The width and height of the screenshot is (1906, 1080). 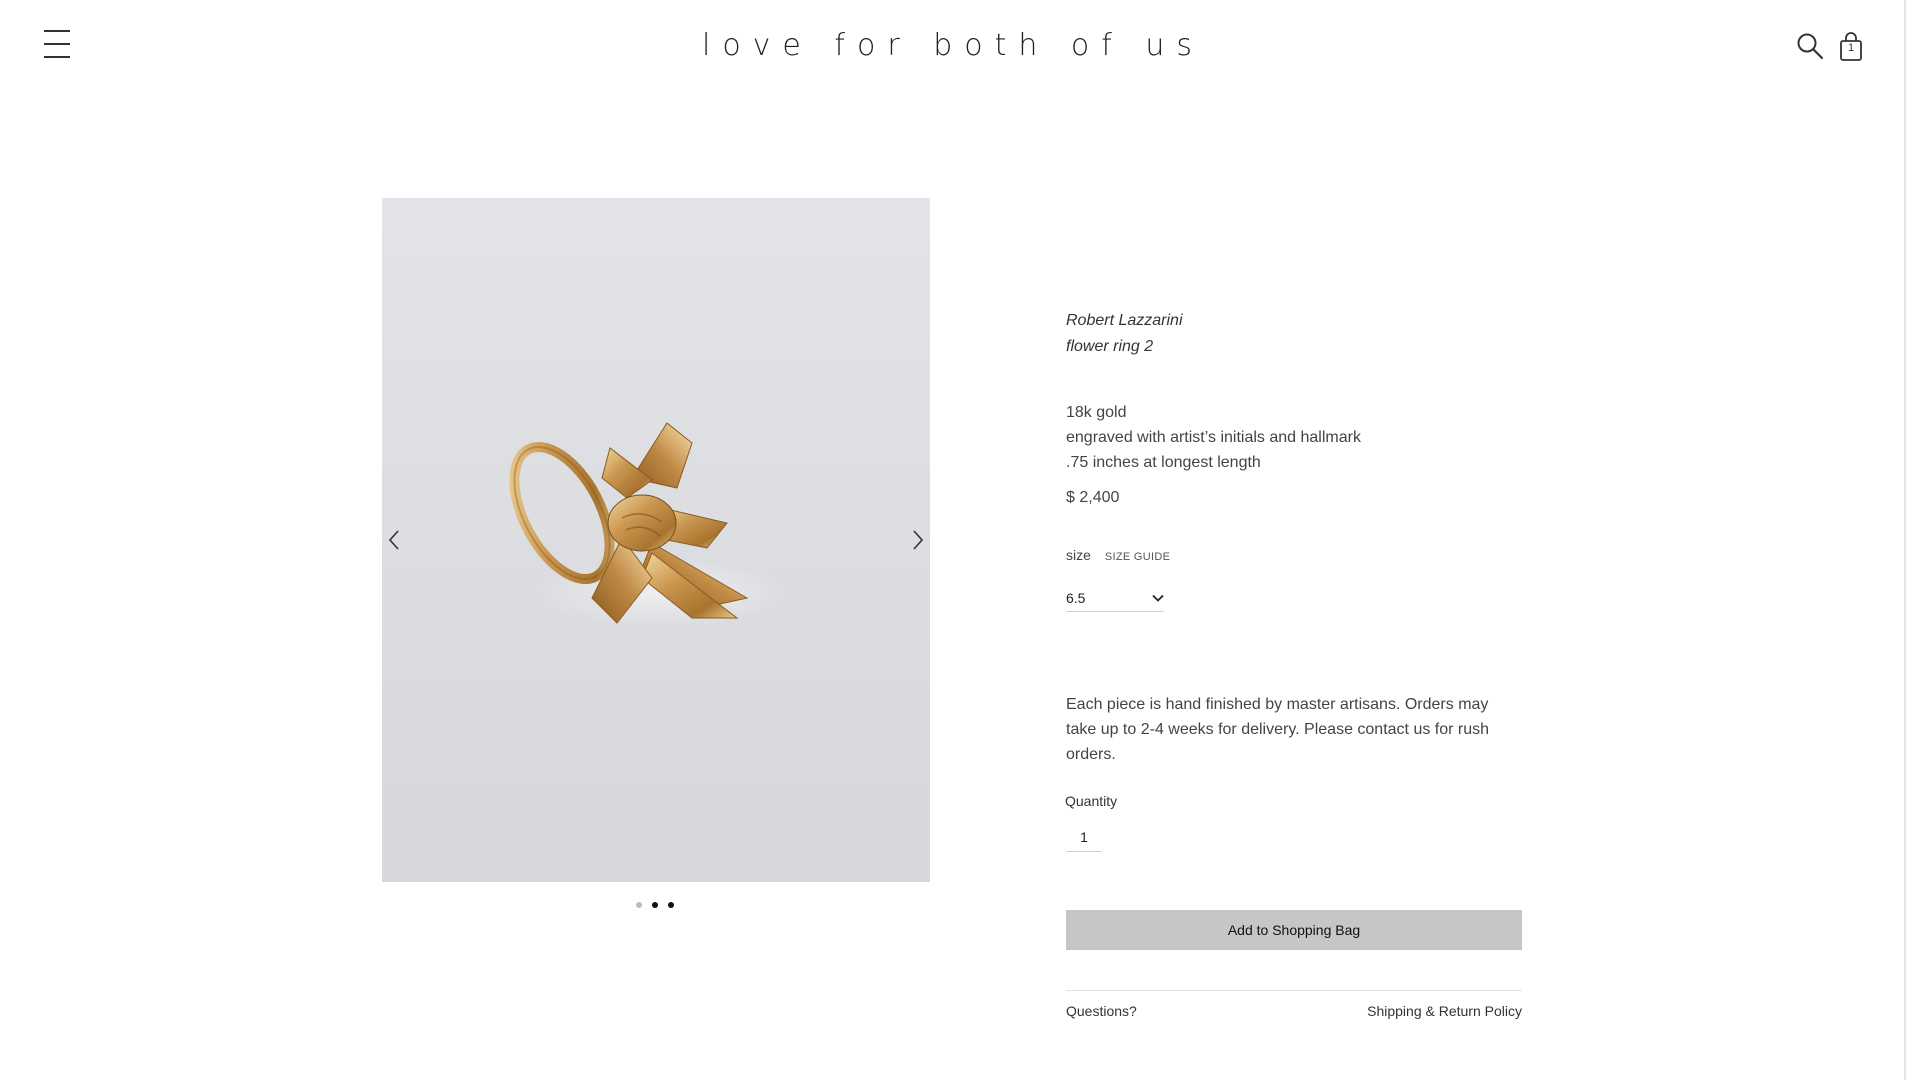 I want to click on chevron-down-icon, so click(x=1158, y=598).